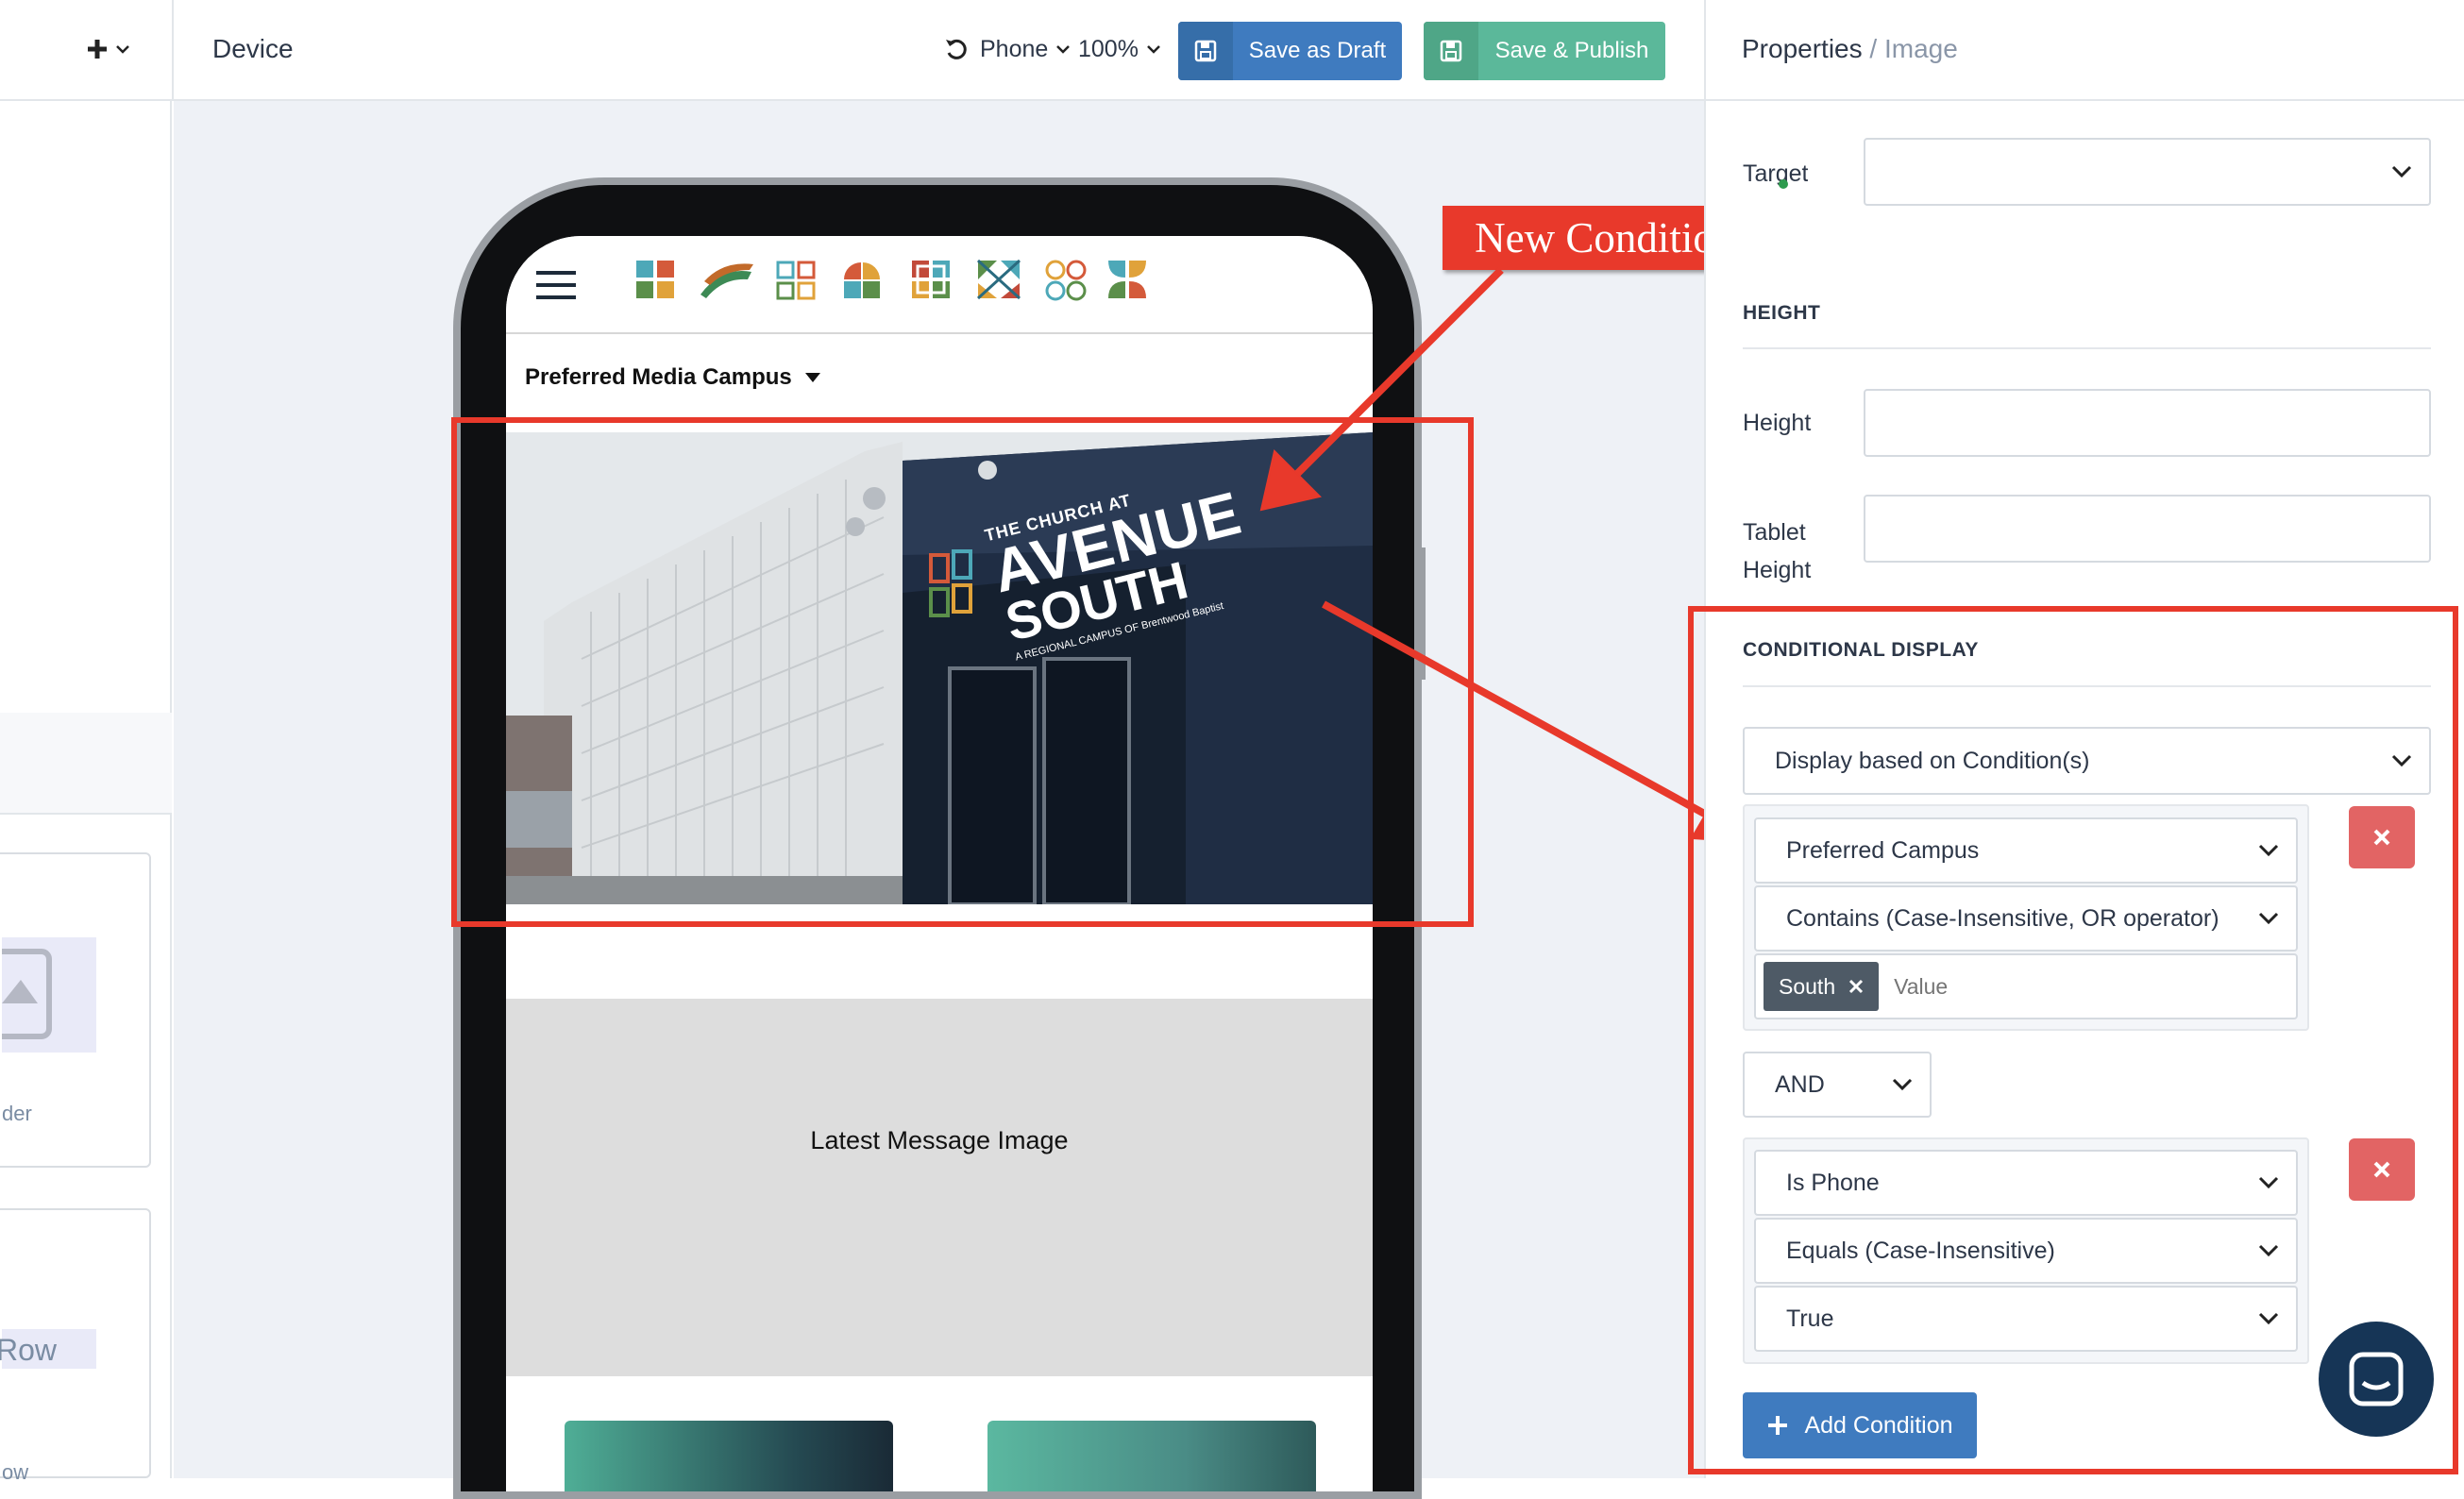 The width and height of the screenshot is (2464, 1499). I want to click on section-divider, so click(2087, 348).